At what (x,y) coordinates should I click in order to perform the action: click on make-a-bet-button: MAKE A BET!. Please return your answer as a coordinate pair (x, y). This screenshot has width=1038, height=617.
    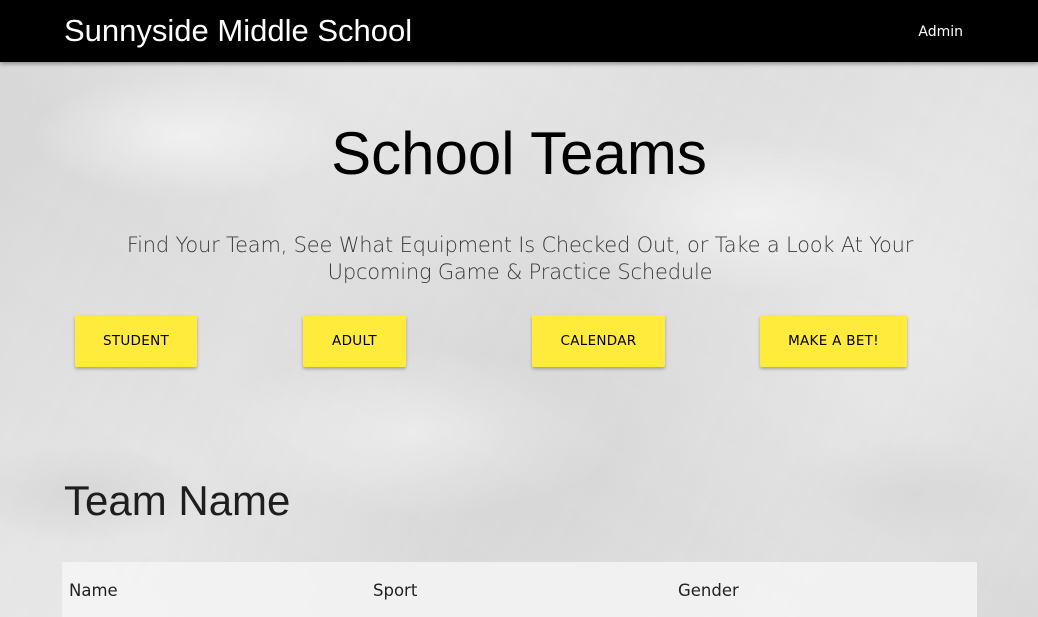
    Looking at the image, I should click on (833, 341).